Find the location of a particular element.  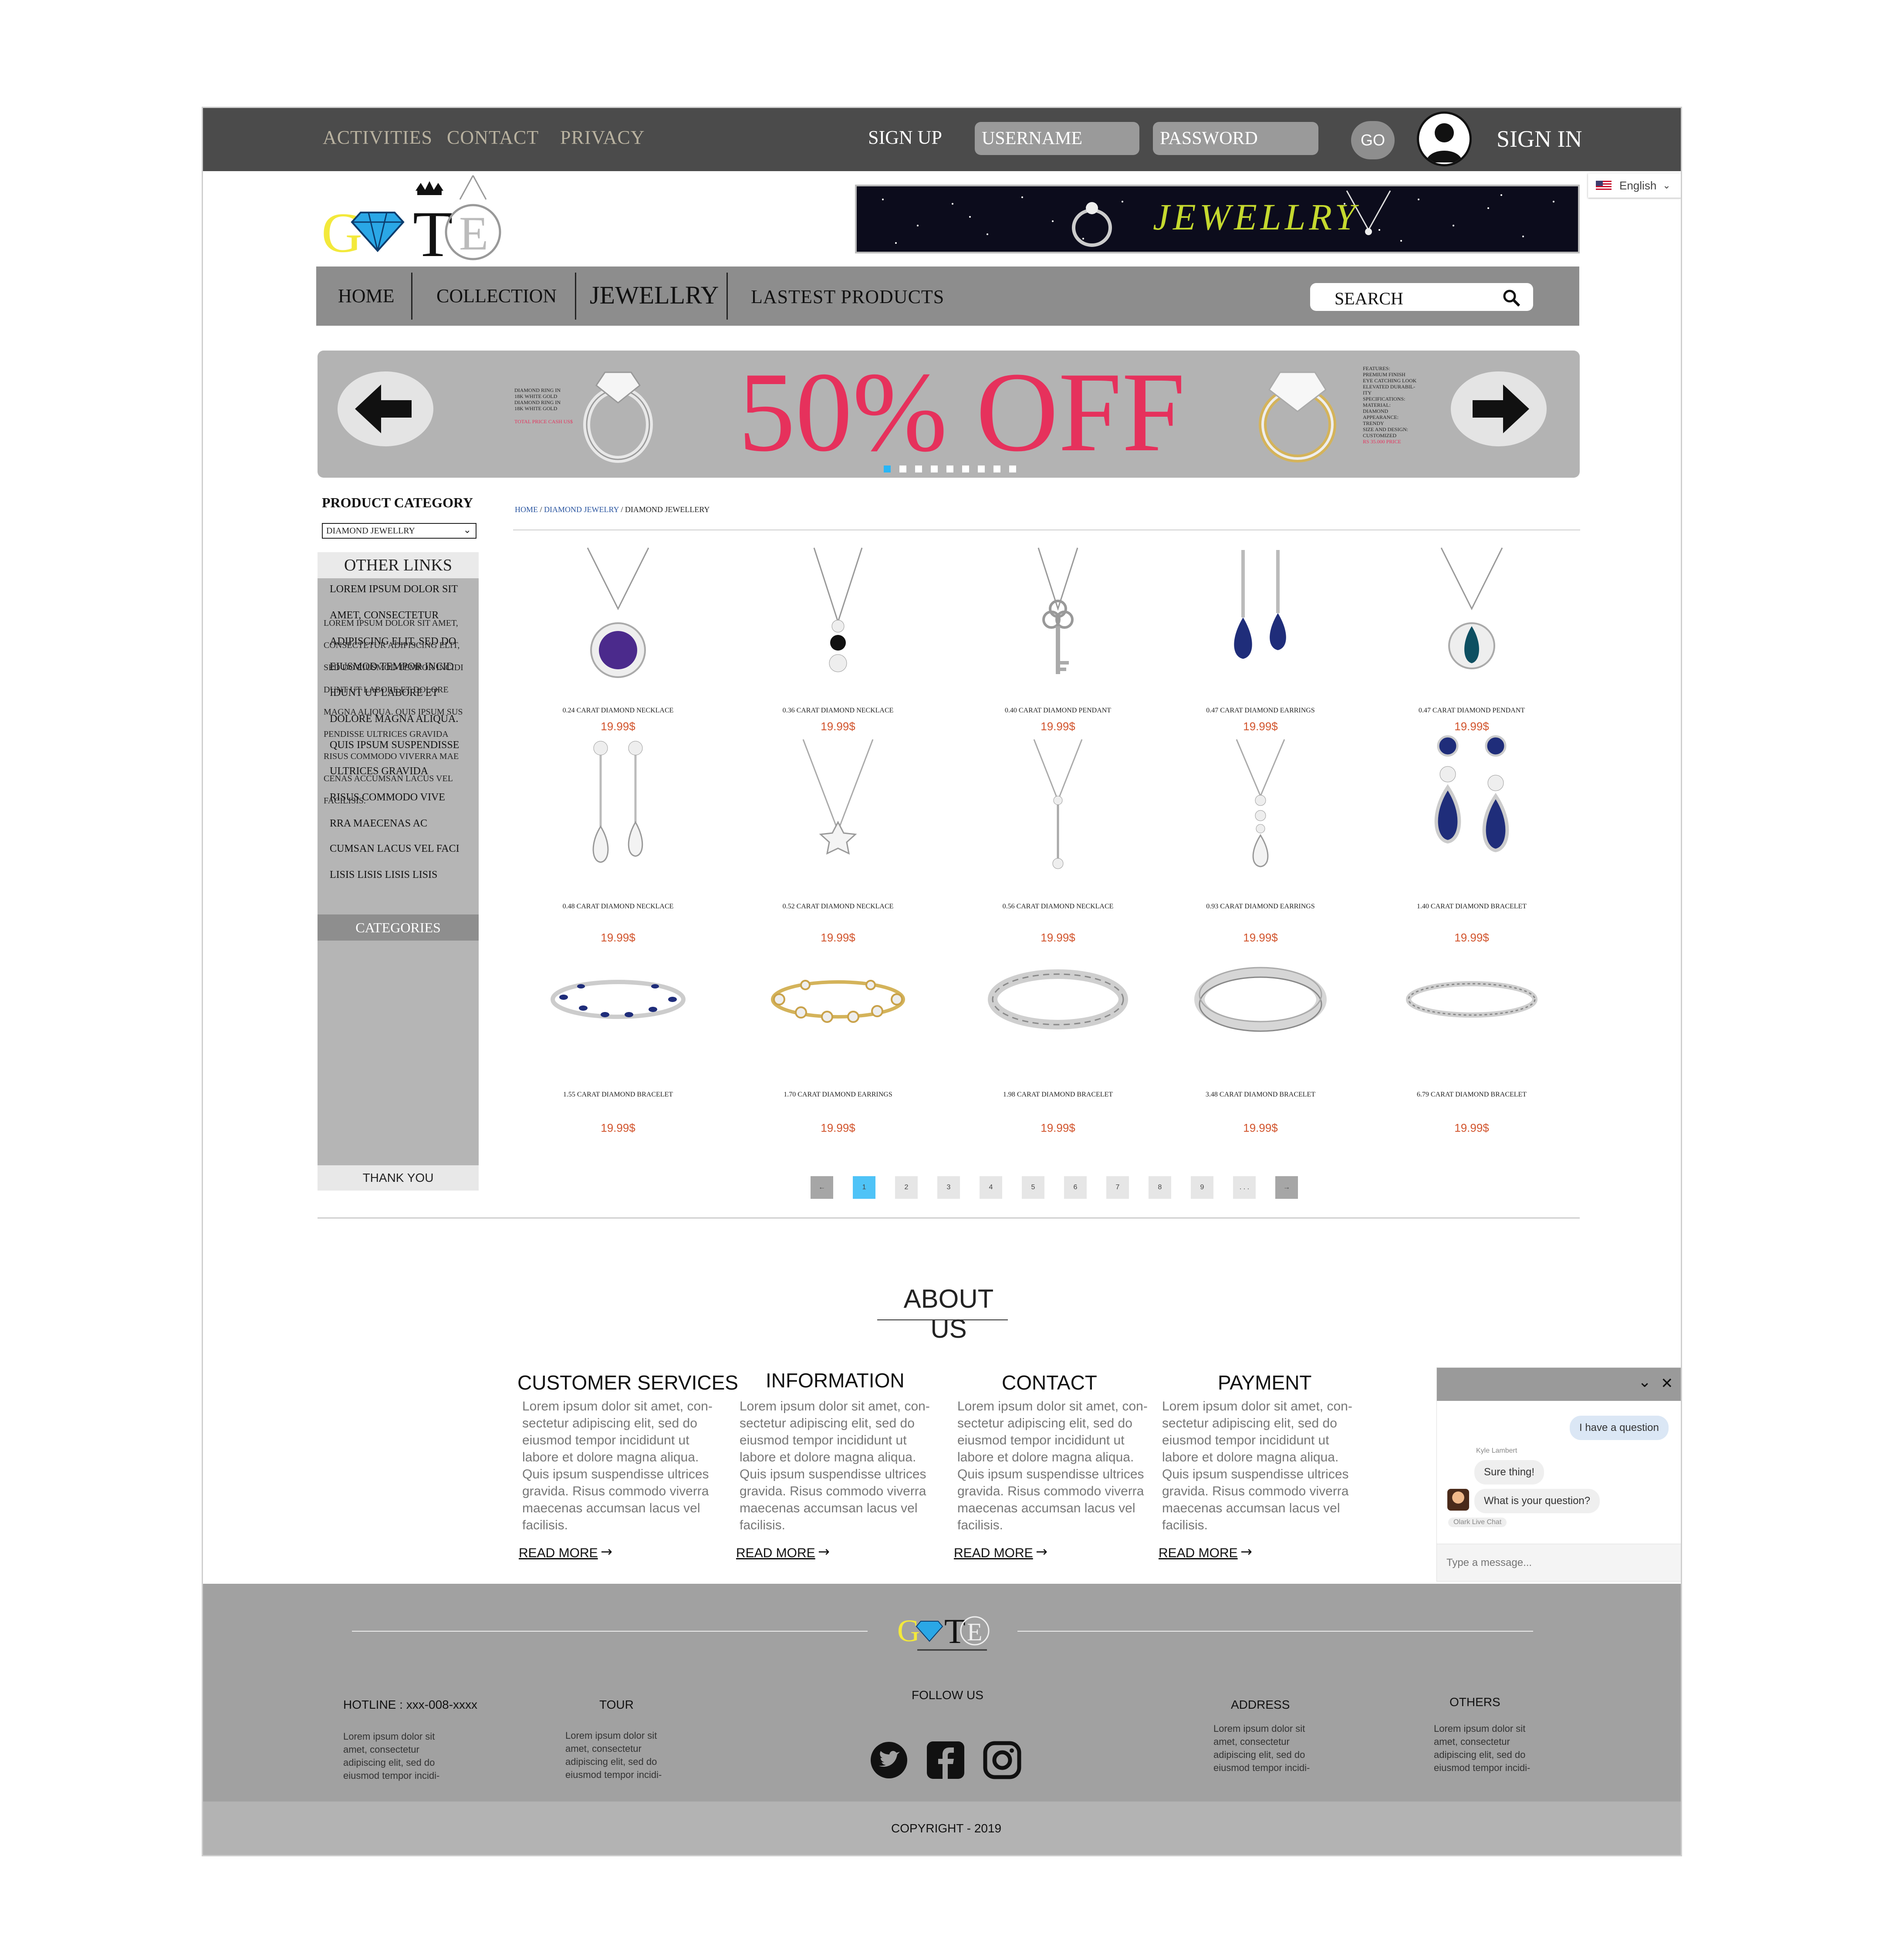

slider-prev-button is located at coordinates (385, 408).